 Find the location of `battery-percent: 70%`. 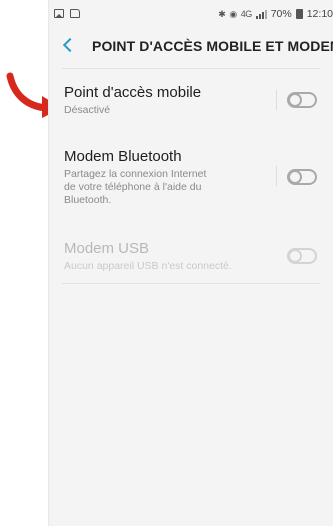

battery-percent: 70% is located at coordinates (281, 14).